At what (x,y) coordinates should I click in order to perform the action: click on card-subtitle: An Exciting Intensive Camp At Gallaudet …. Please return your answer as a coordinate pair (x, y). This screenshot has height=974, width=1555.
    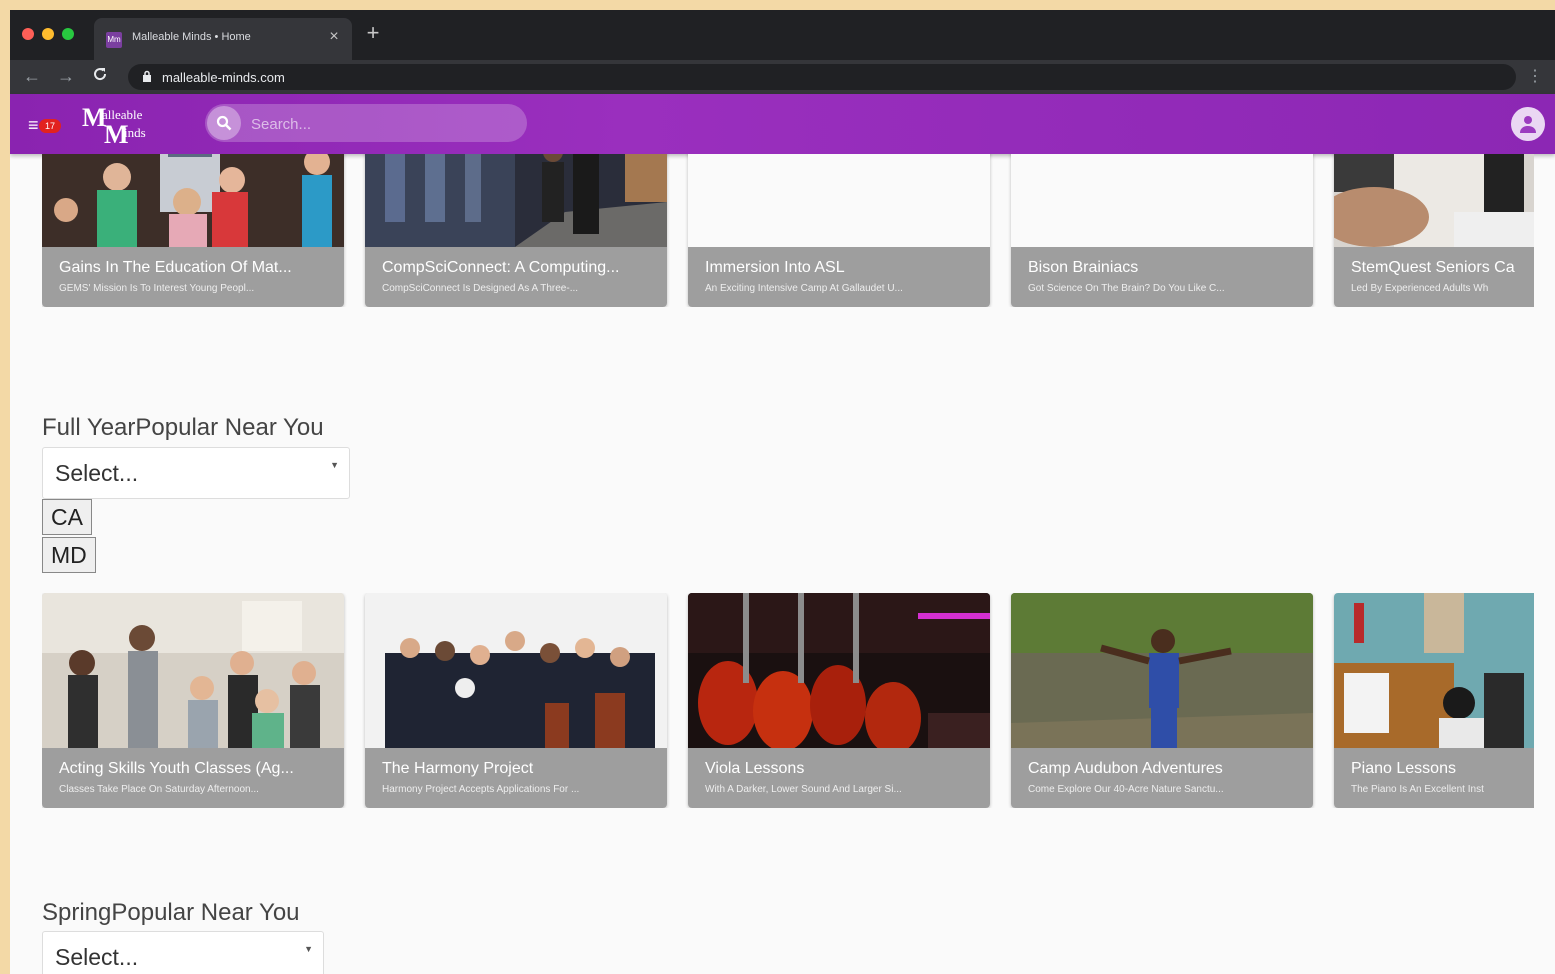
    Looking at the image, I should click on (804, 288).